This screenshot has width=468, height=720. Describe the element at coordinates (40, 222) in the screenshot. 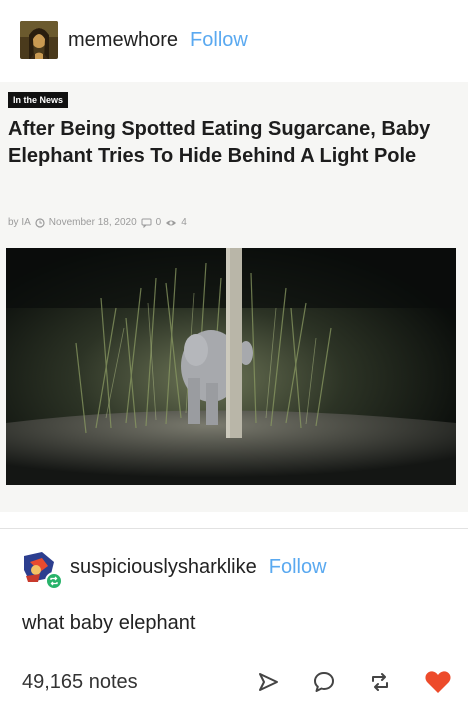

I see `clock-icon` at that location.